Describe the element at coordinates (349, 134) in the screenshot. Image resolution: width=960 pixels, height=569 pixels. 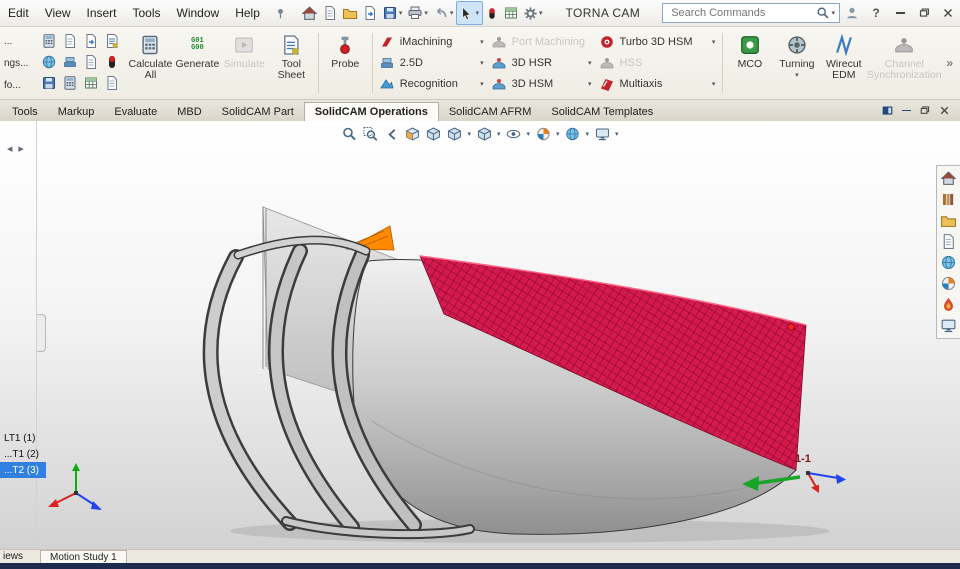
I see `zoom-fit-icon` at that location.